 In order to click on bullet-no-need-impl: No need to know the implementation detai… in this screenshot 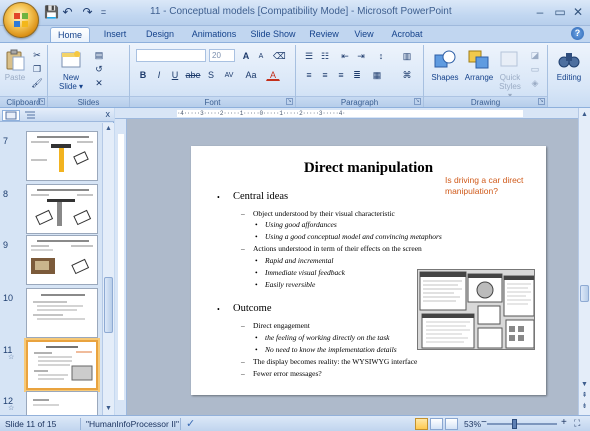, I will do `click(331, 349)`.